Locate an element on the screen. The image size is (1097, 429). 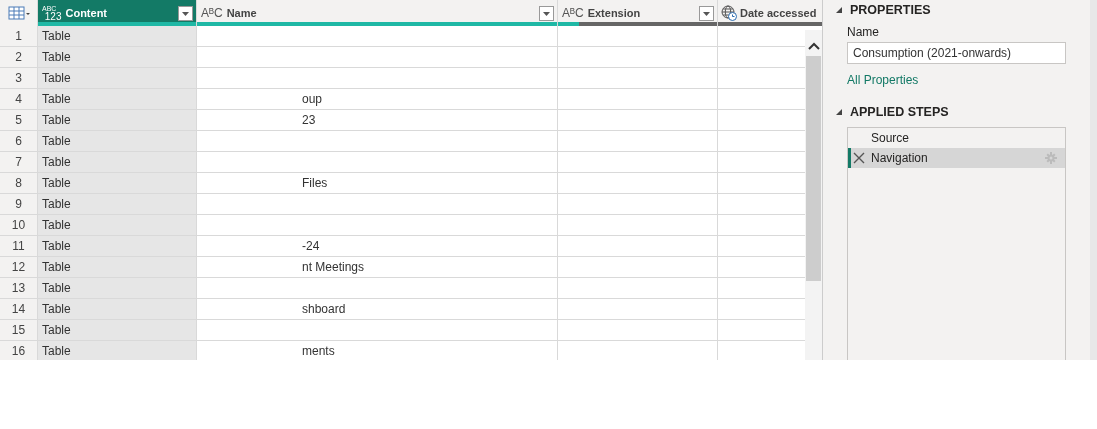
vertical-scrollbar is located at coordinates (813, 195).